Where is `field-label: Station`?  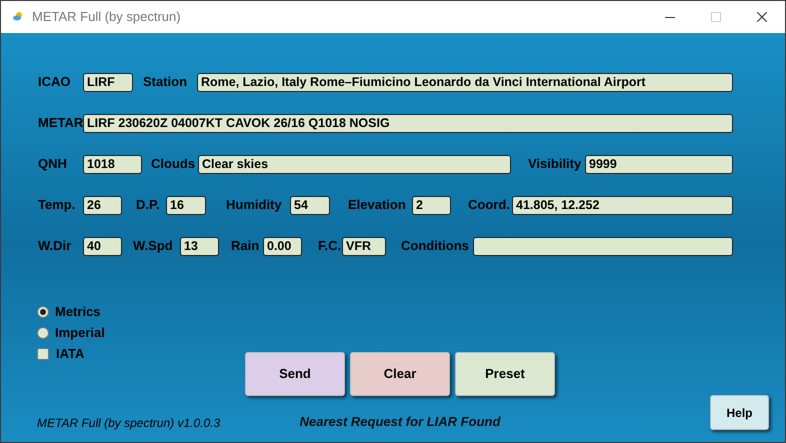 field-label: Station is located at coordinates (165, 82).